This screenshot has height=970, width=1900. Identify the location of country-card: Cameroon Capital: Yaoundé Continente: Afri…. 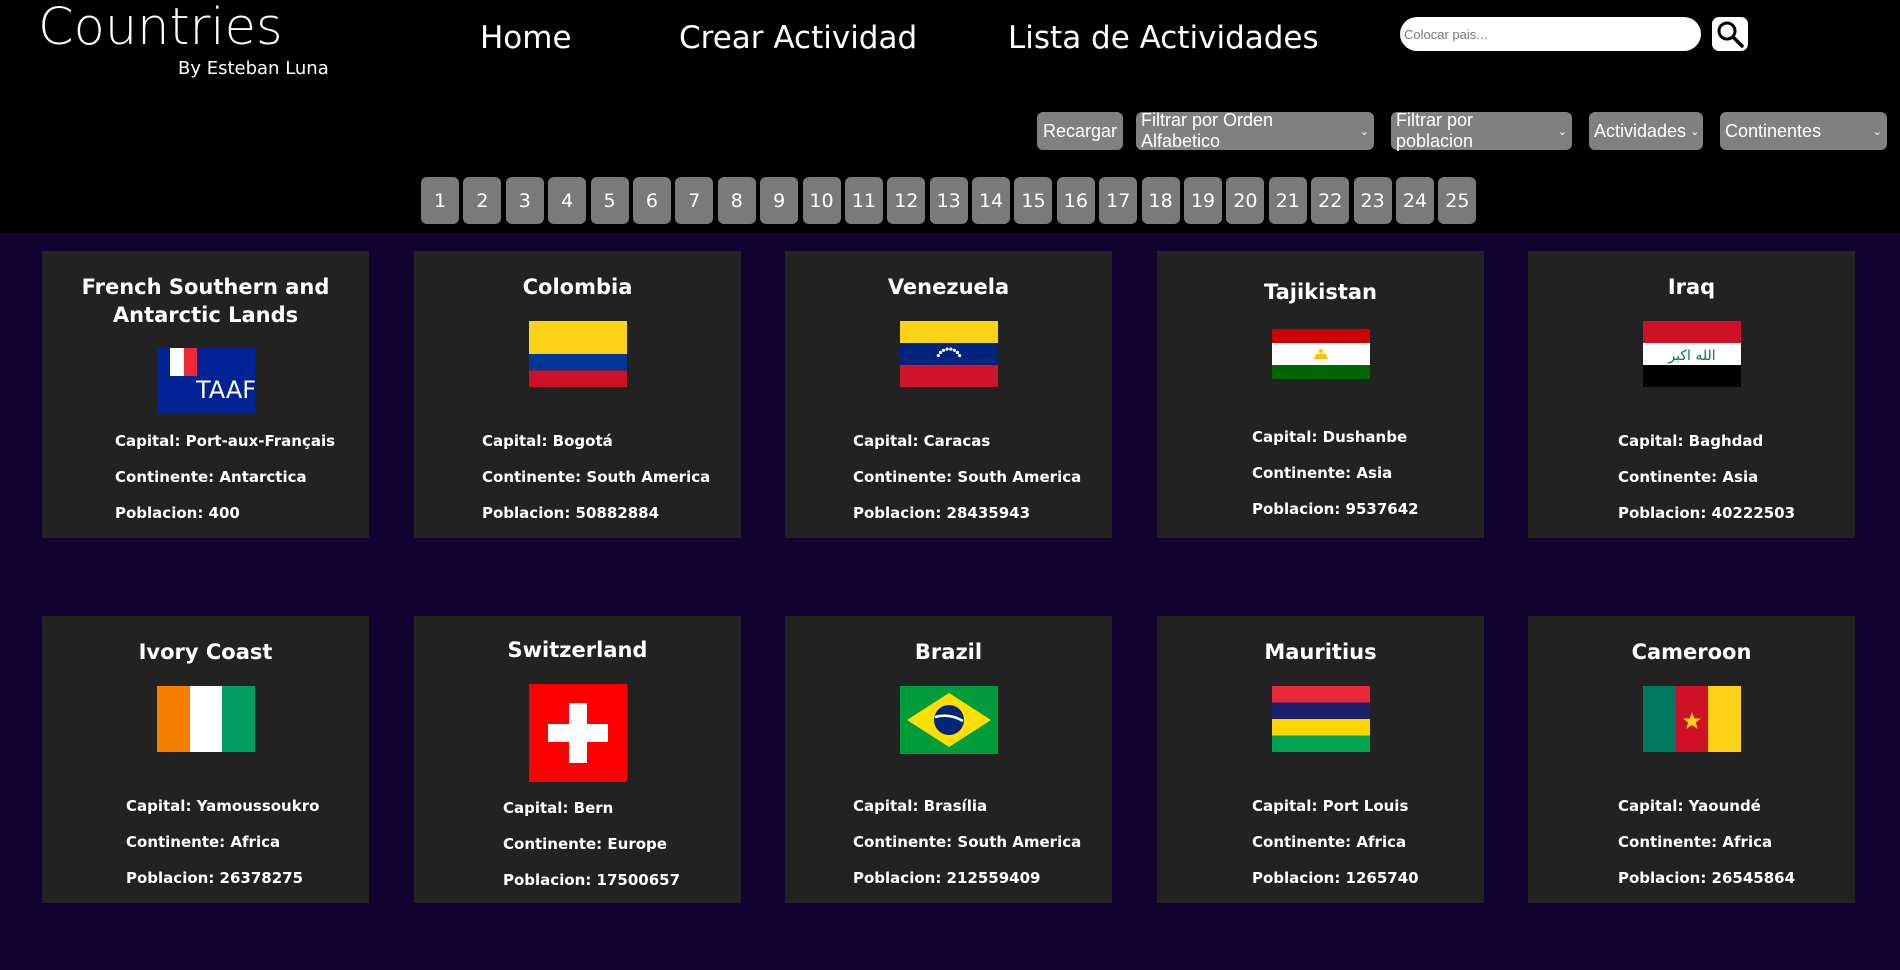
(1691, 759).